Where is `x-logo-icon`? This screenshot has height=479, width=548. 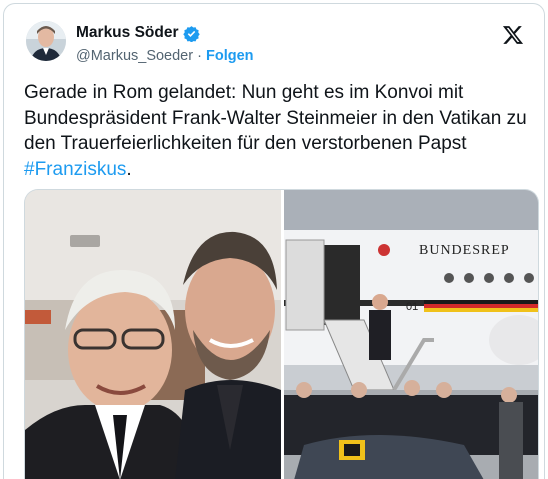 x-logo-icon is located at coordinates (513, 35).